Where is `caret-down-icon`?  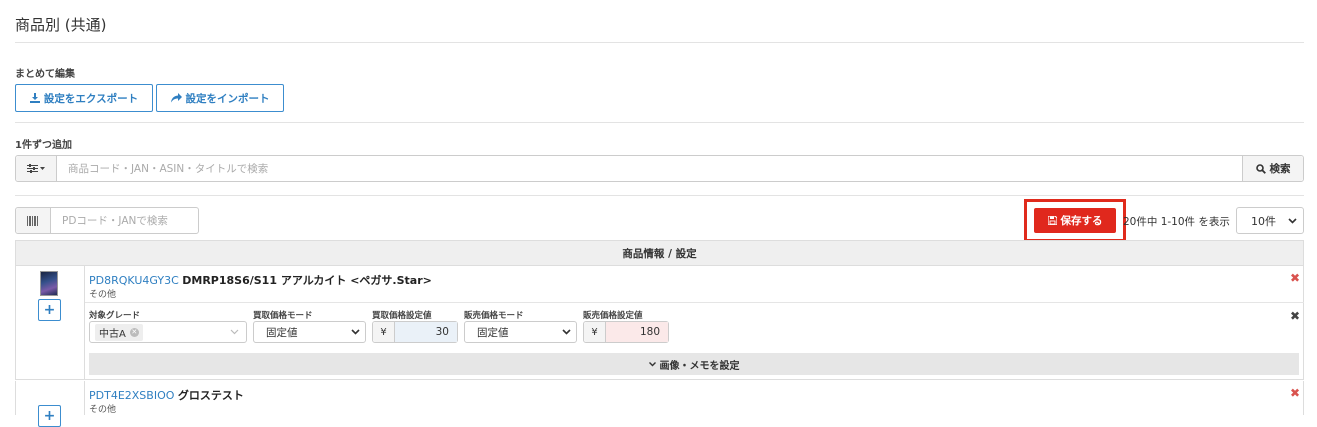
caret-down-icon is located at coordinates (42, 168).